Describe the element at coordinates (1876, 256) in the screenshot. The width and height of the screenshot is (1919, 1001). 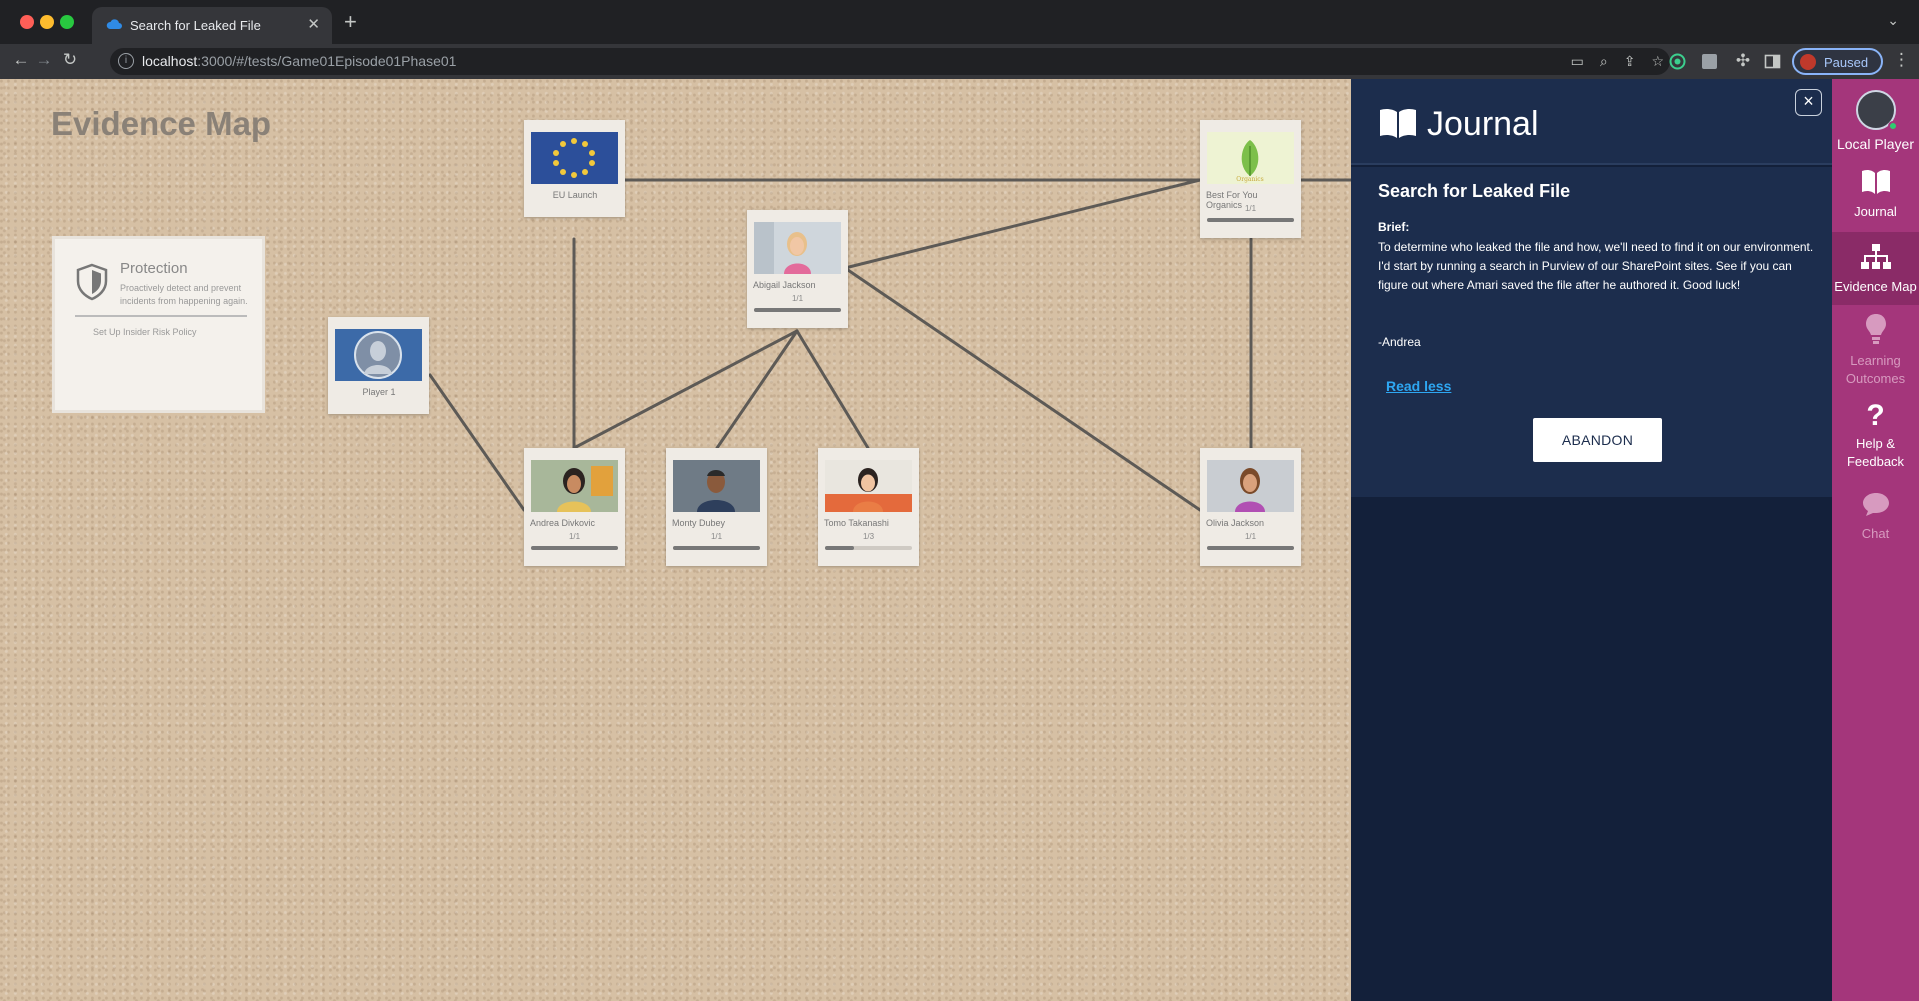
I see `hierarchy-icon` at that location.